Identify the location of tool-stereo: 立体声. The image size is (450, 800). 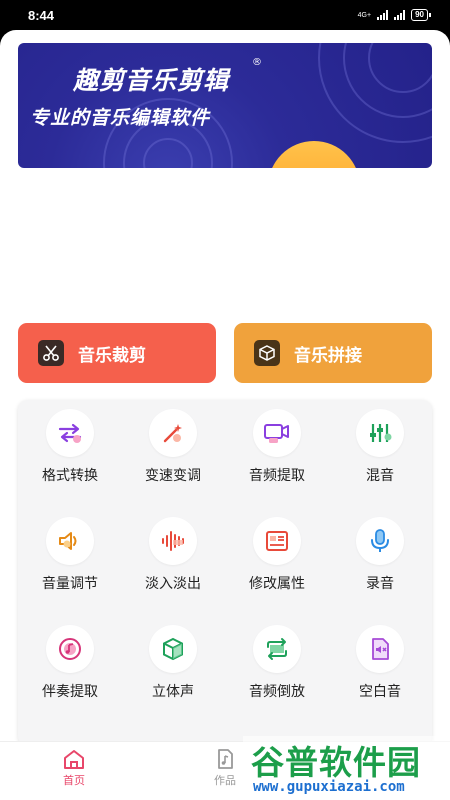
(173, 666).